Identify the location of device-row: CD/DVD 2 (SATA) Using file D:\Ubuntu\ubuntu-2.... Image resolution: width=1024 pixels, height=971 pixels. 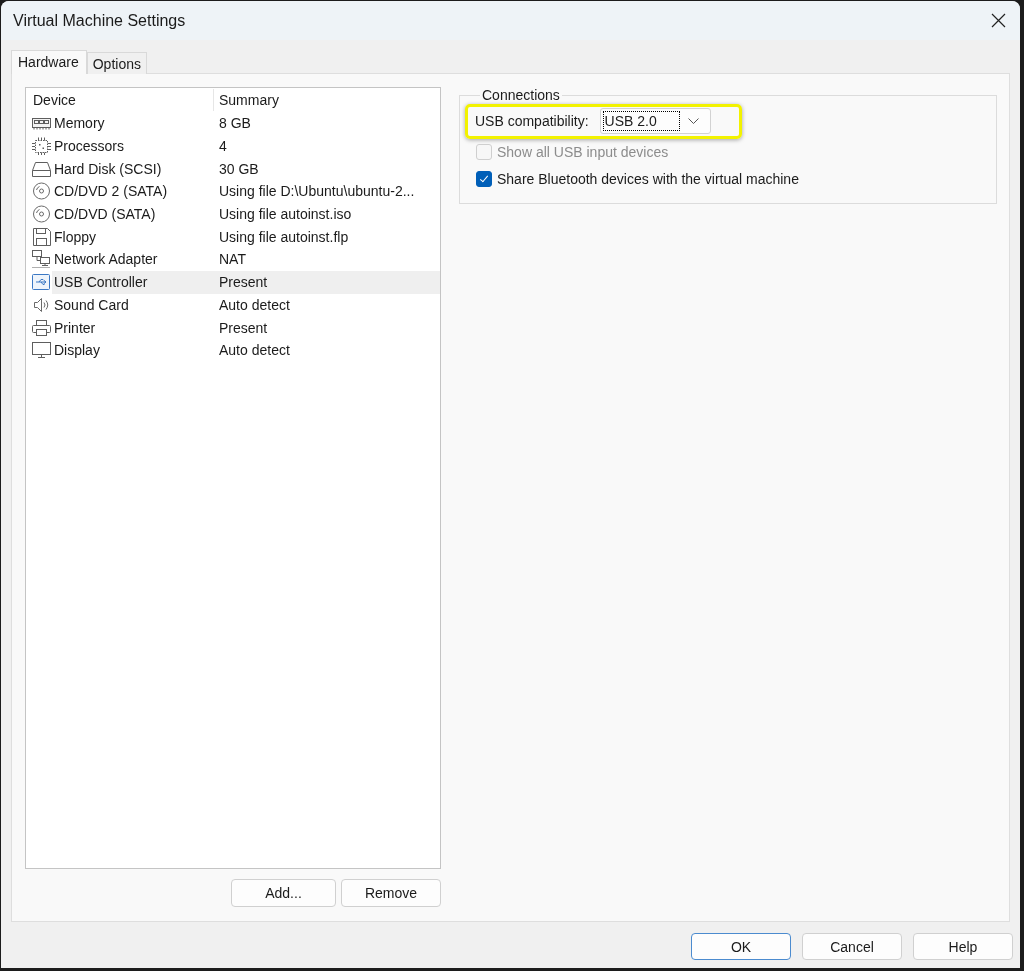
(233, 191).